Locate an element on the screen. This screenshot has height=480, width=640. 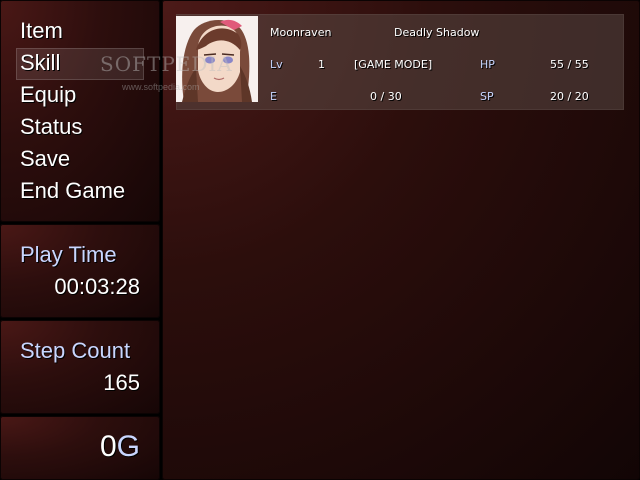
character-portrait is located at coordinates (217, 59).